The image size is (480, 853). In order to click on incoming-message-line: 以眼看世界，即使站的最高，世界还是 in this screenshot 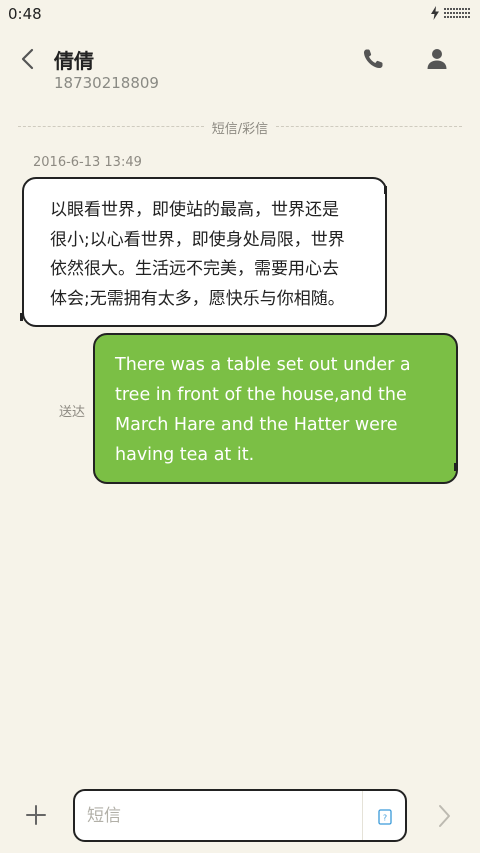, I will do `click(194, 210)`.